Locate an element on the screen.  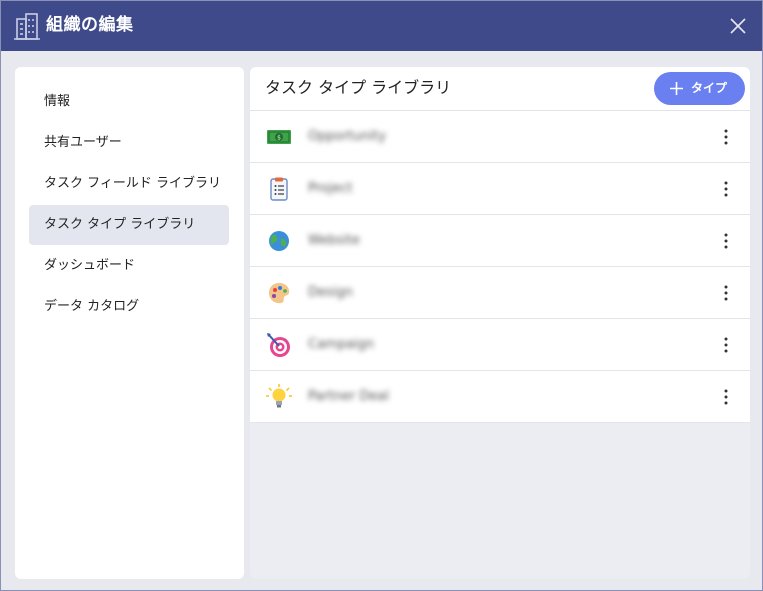
sidebar-item-dashboard: ダッシュボード is located at coordinates (129, 266).